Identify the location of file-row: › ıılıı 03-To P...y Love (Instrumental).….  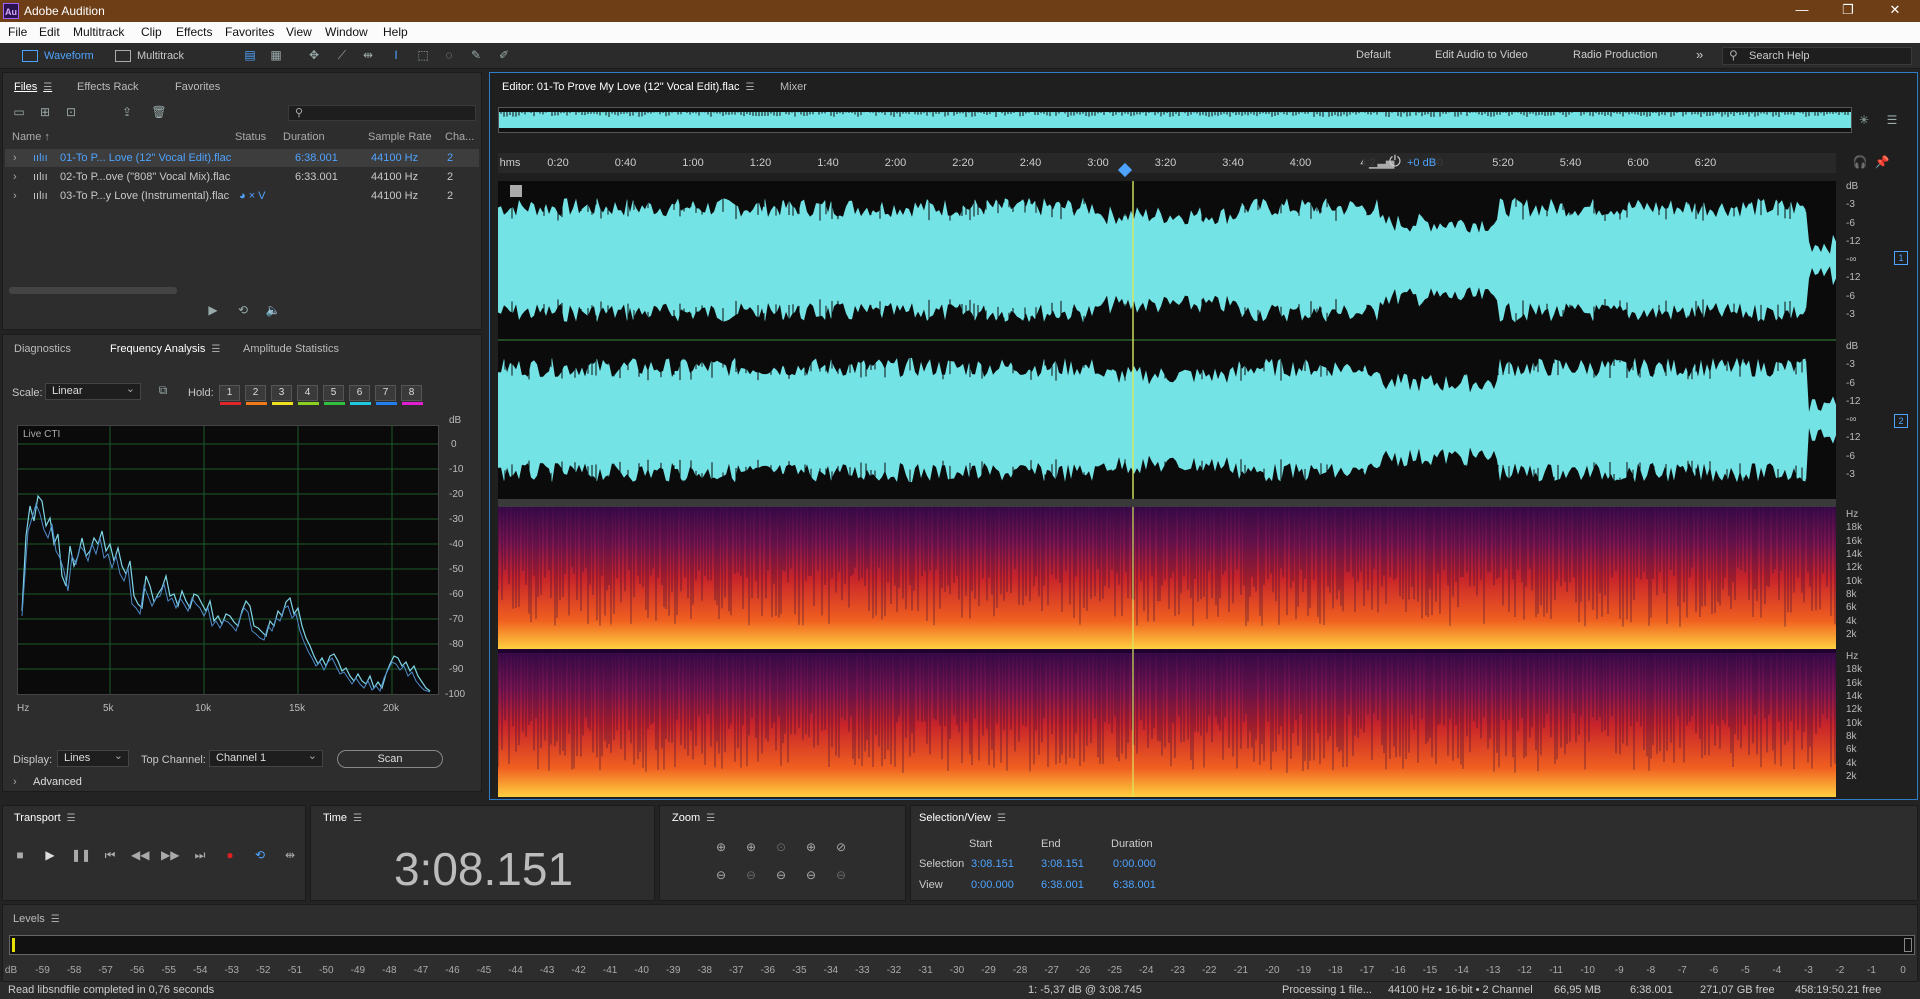
(242, 196).